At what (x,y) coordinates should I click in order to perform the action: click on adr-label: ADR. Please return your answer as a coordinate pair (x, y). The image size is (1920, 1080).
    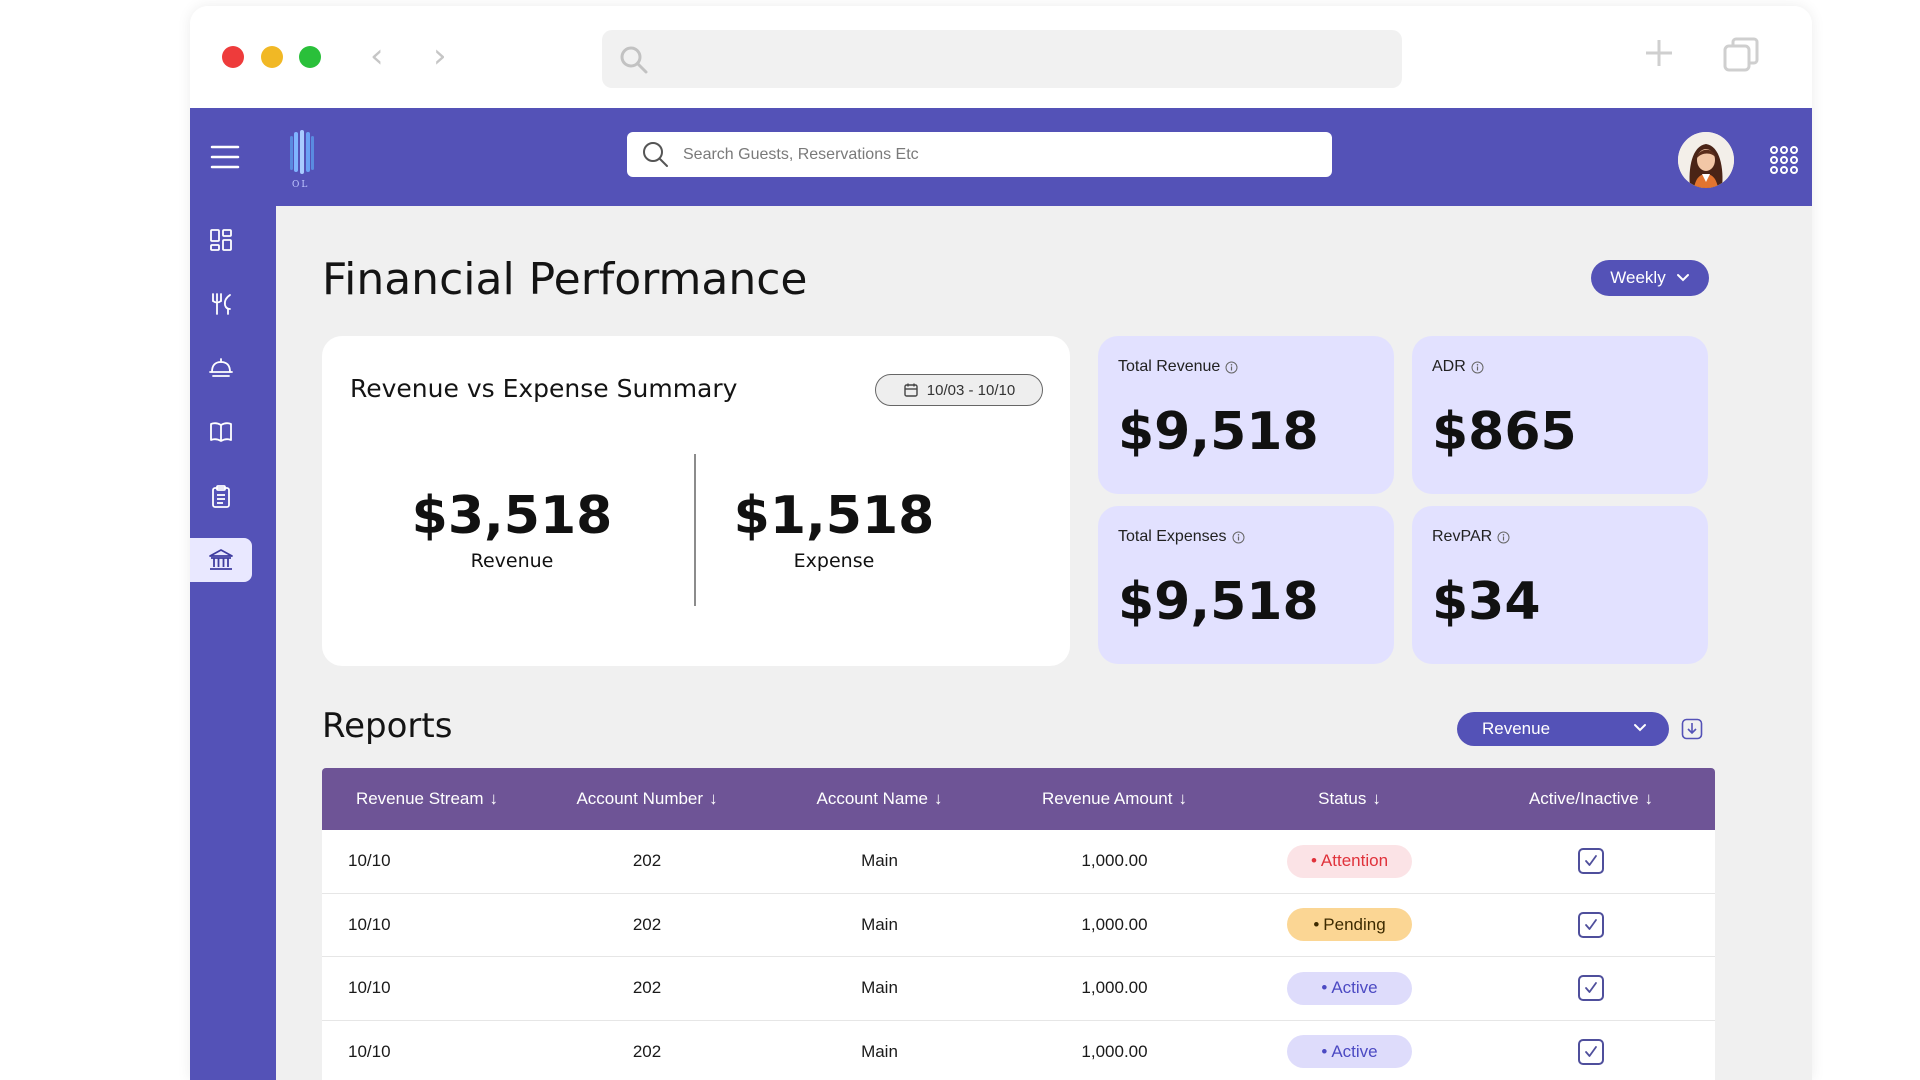
    Looking at the image, I should click on (1458, 367).